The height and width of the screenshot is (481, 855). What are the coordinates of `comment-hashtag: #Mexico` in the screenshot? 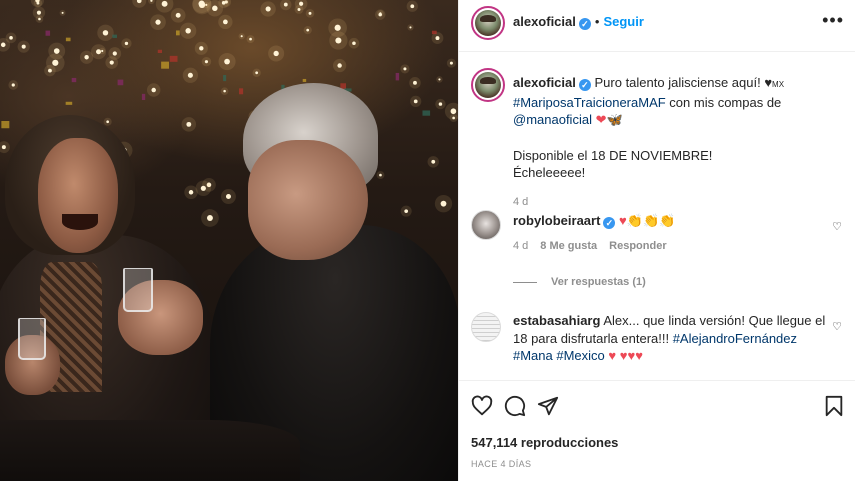 It's located at (580, 355).